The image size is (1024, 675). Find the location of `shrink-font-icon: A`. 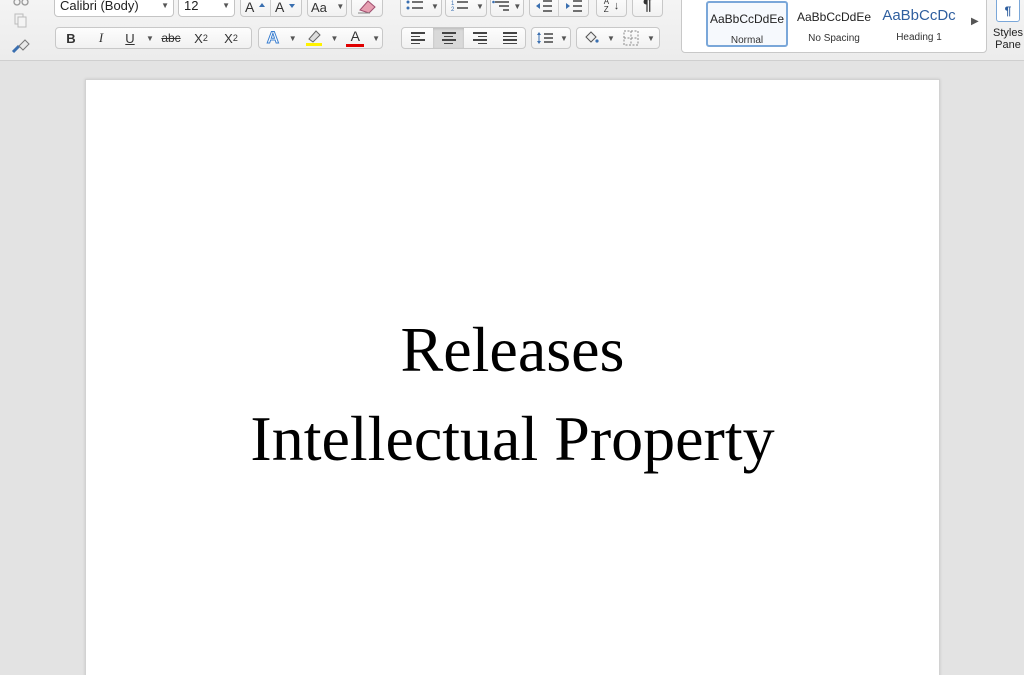

shrink-font-icon: A is located at coordinates (285, 7).